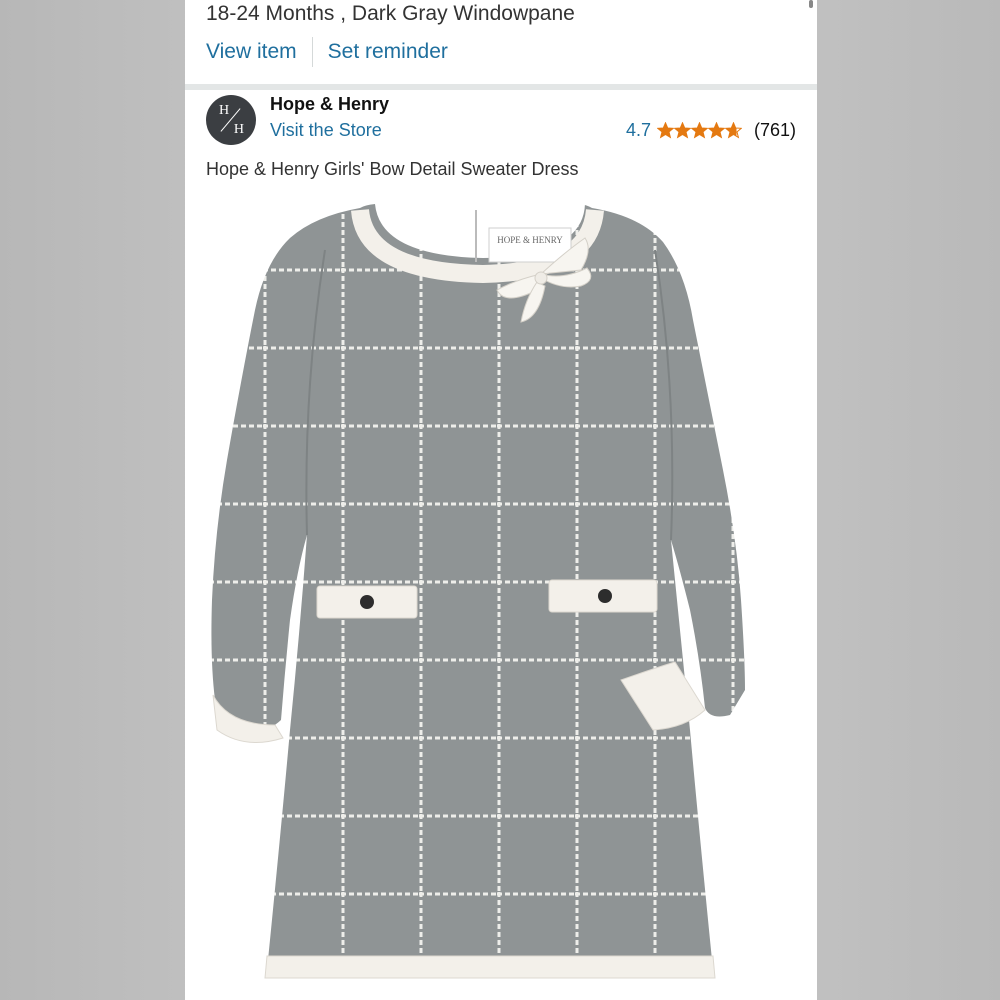  I want to click on hem-trim, so click(490, 967).